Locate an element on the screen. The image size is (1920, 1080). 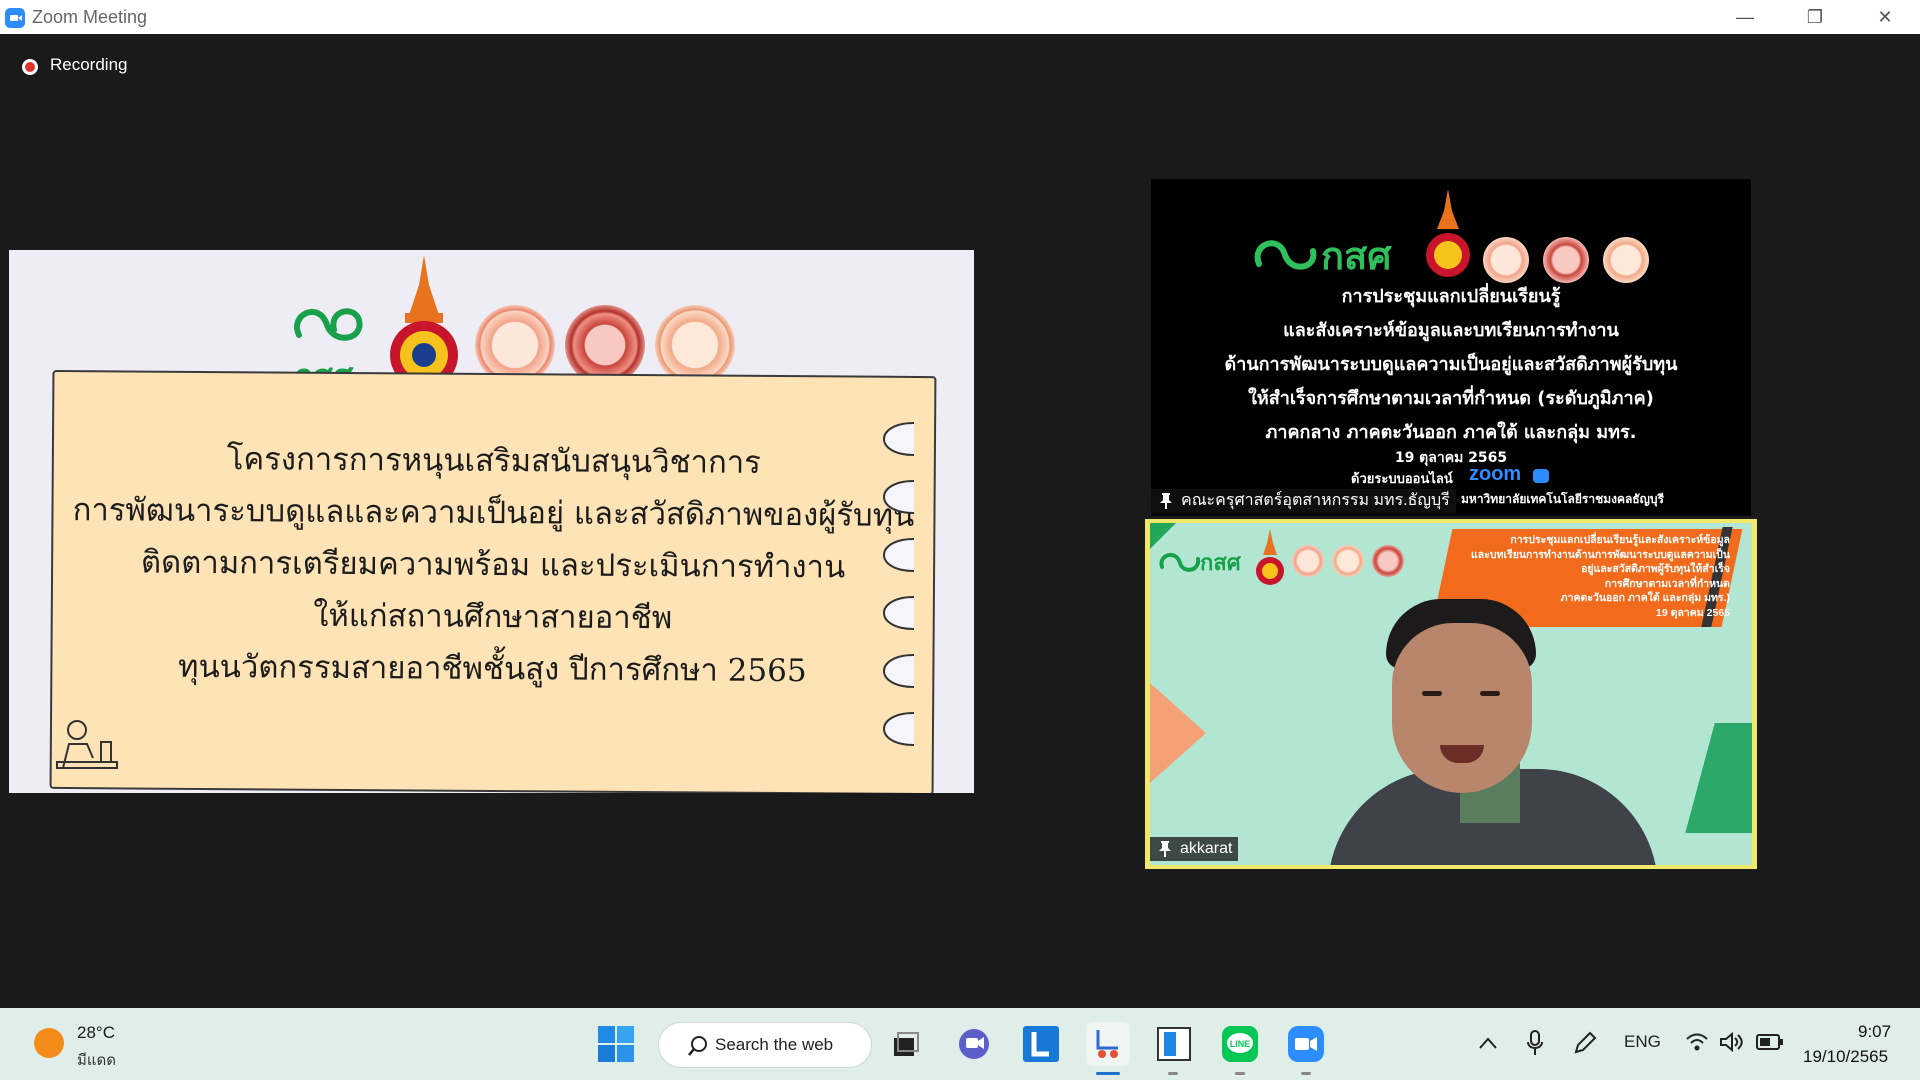
microphone-icon is located at coordinates (1535, 1043).